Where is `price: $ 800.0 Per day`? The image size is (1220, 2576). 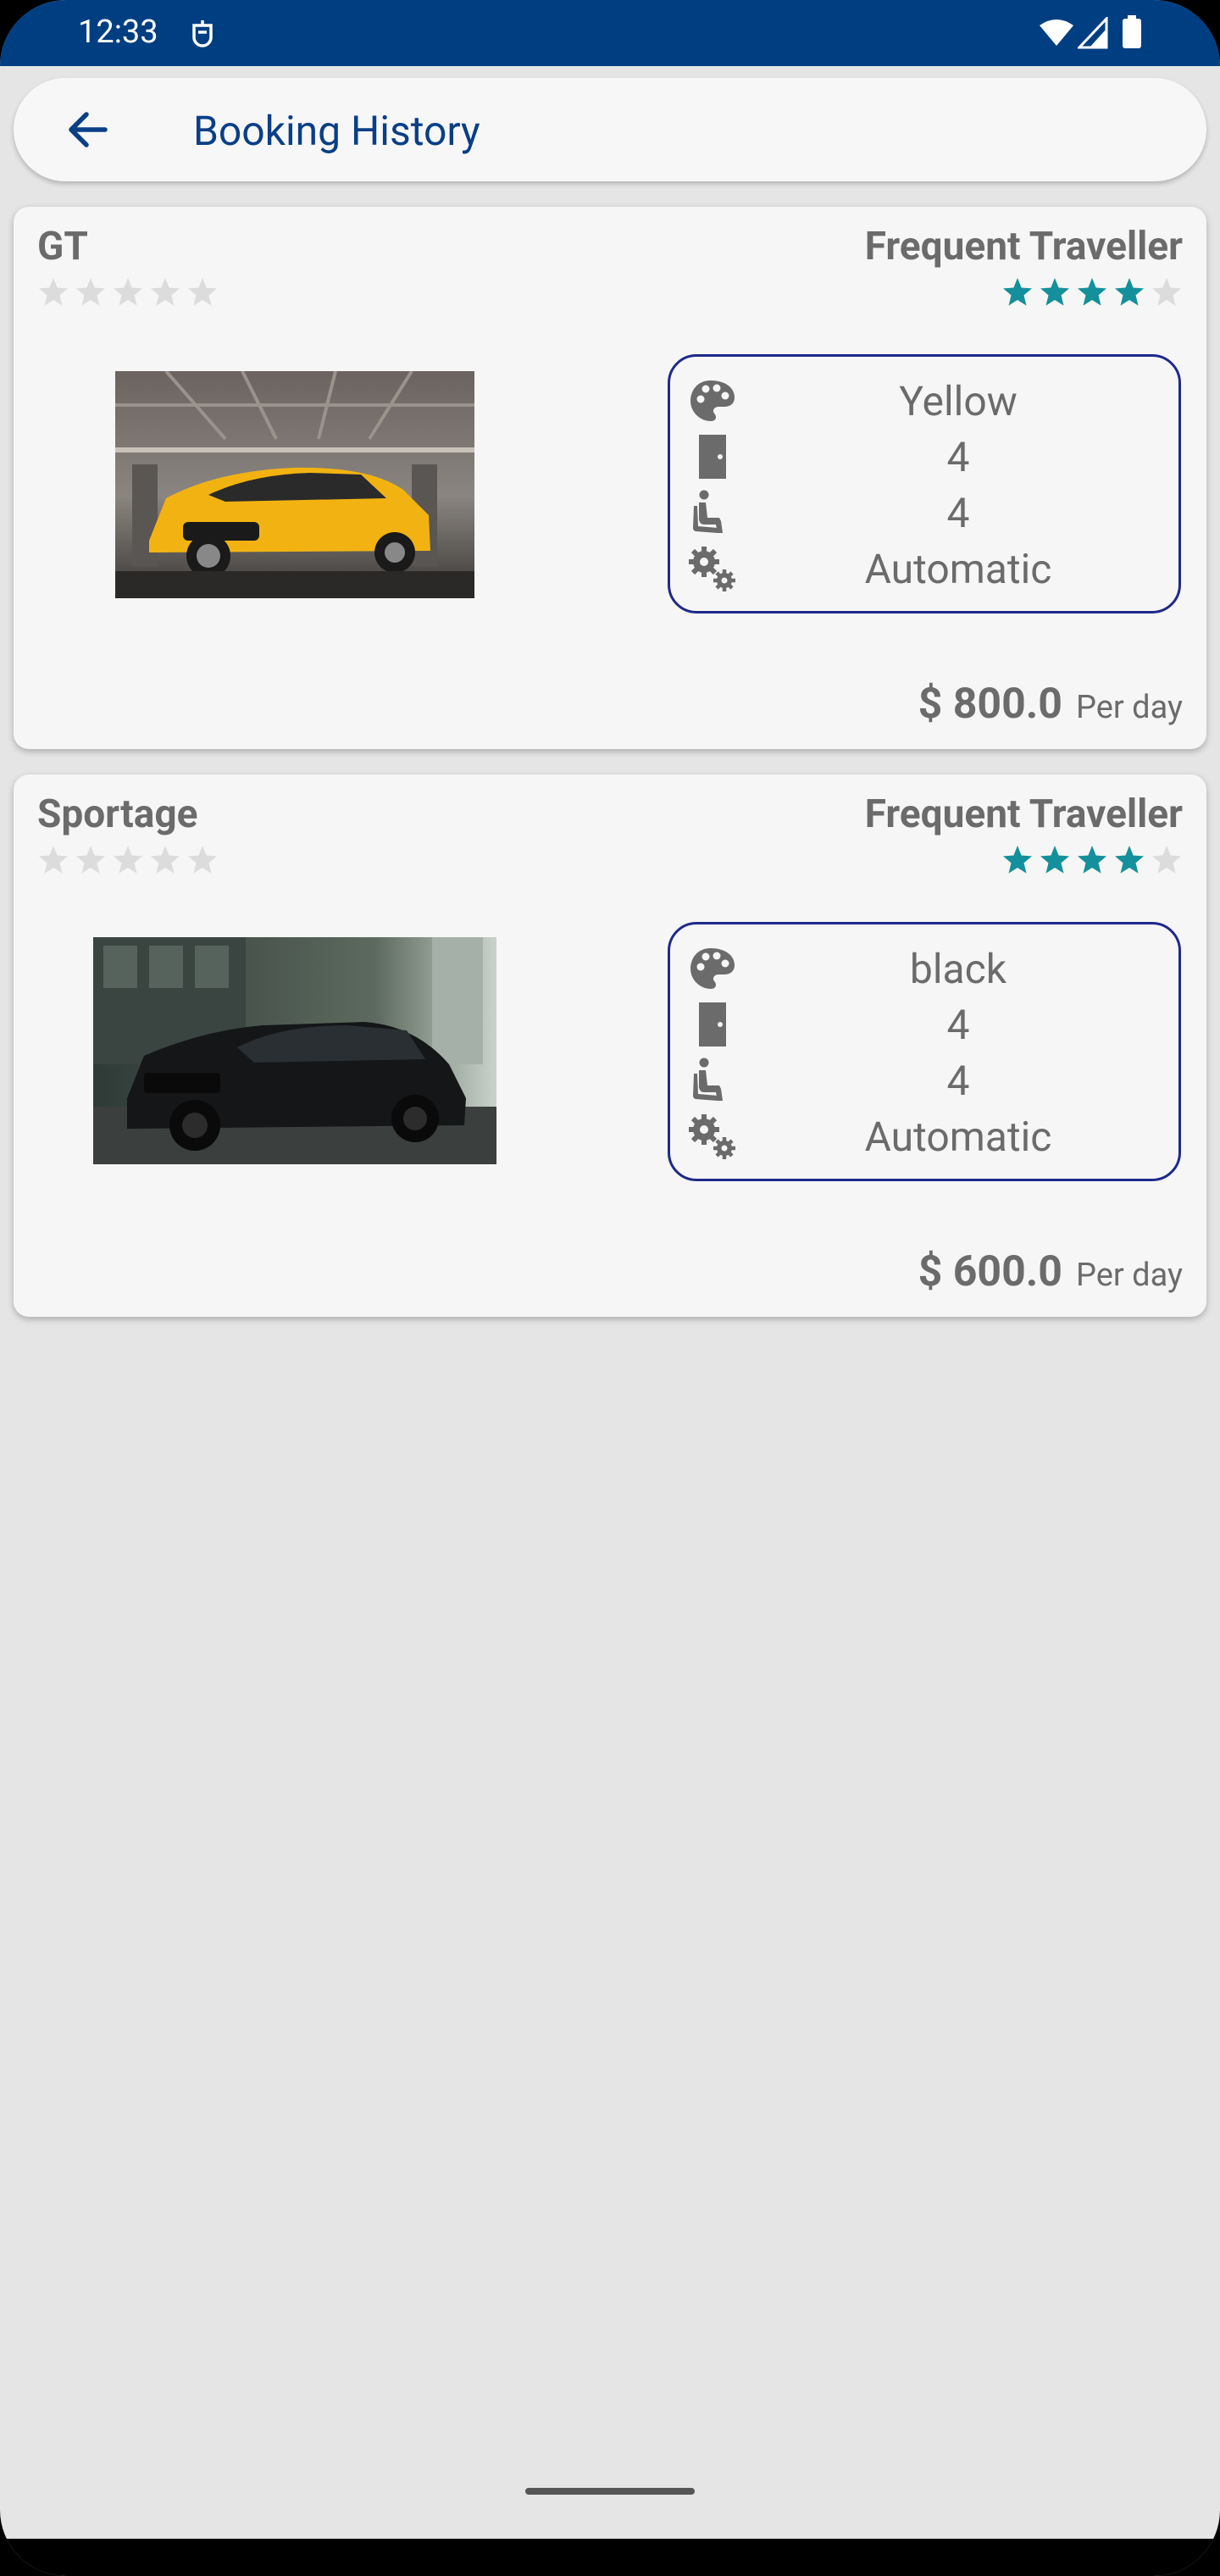
price: $ 800.0 Per day is located at coordinates (1050, 704).